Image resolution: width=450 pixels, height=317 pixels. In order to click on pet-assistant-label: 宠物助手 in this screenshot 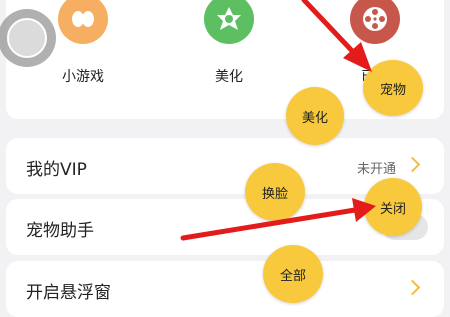, I will do `click(60, 231)`.